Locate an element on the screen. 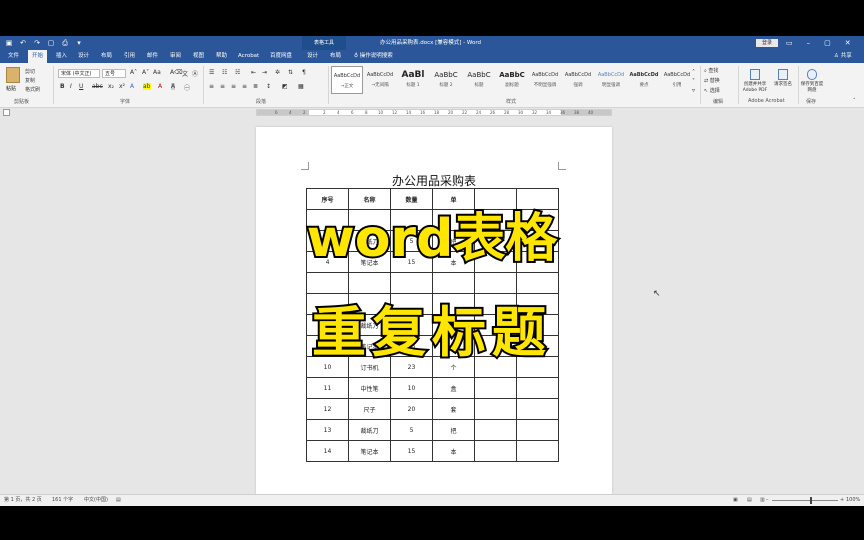 Image resolution: width=864 pixels, height=540 pixels. table-cell: 20 is located at coordinates (411, 409).